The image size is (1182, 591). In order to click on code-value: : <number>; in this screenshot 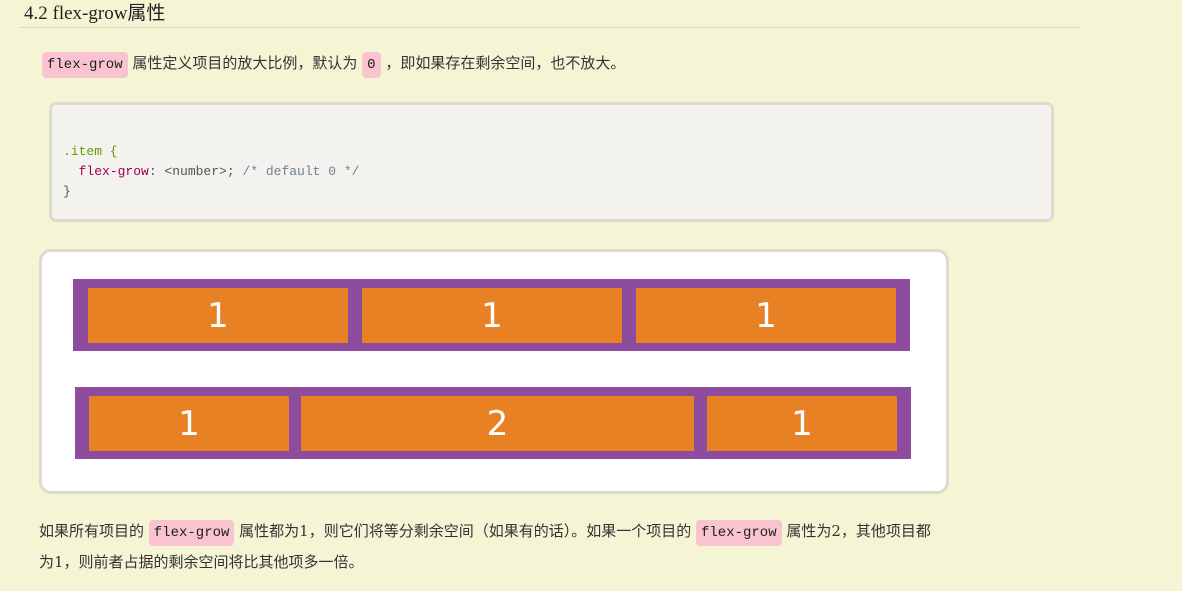, I will do `click(195, 171)`.